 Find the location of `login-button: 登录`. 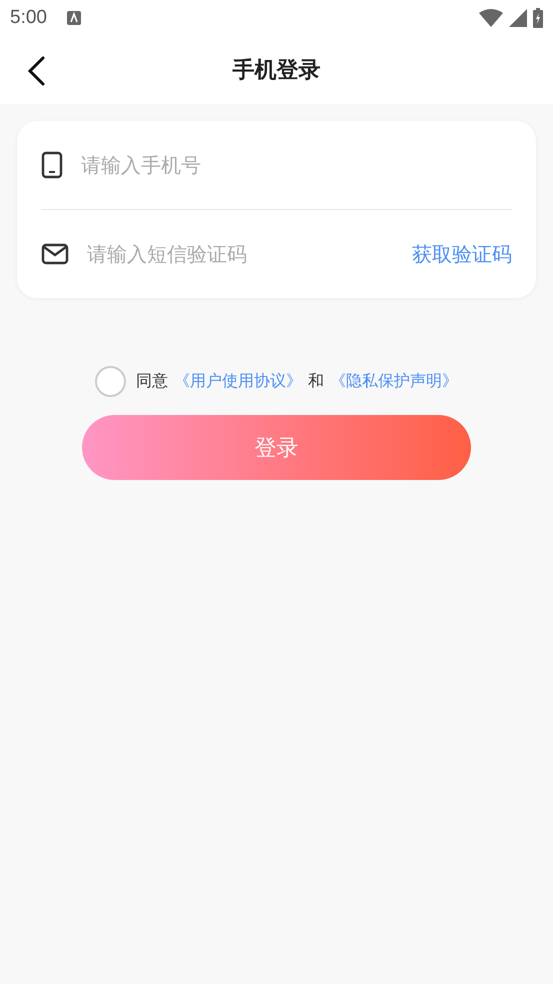

login-button: 登录 is located at coordinates (276, 447).